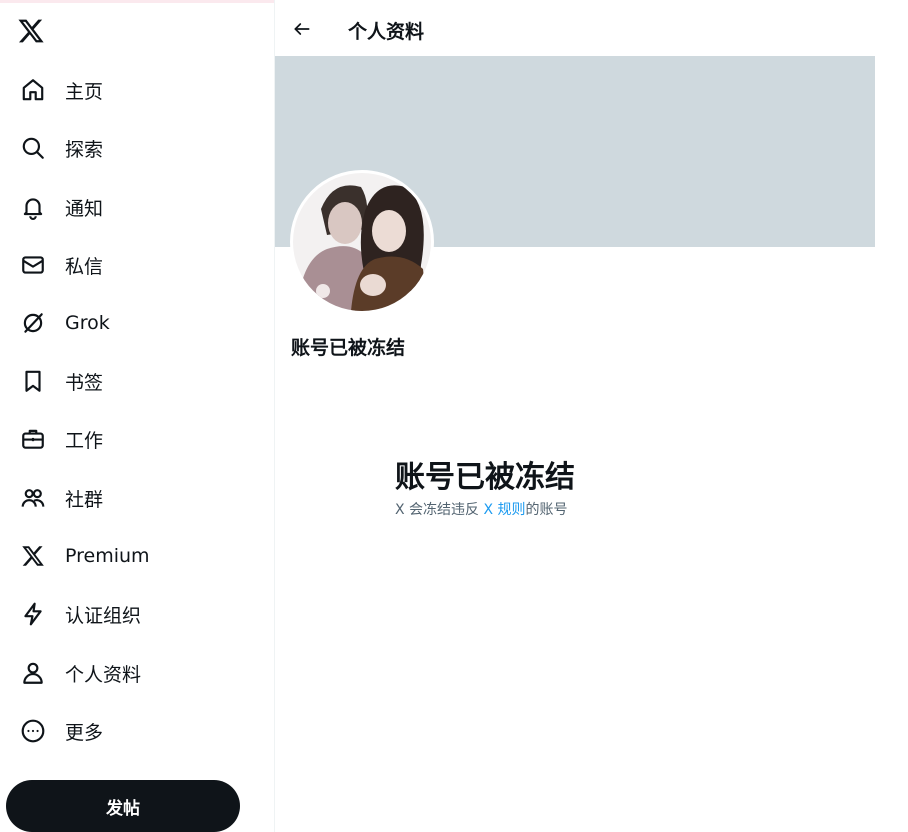  I want to click on sidebar-item-label: 认证组织, so click(103, 615).